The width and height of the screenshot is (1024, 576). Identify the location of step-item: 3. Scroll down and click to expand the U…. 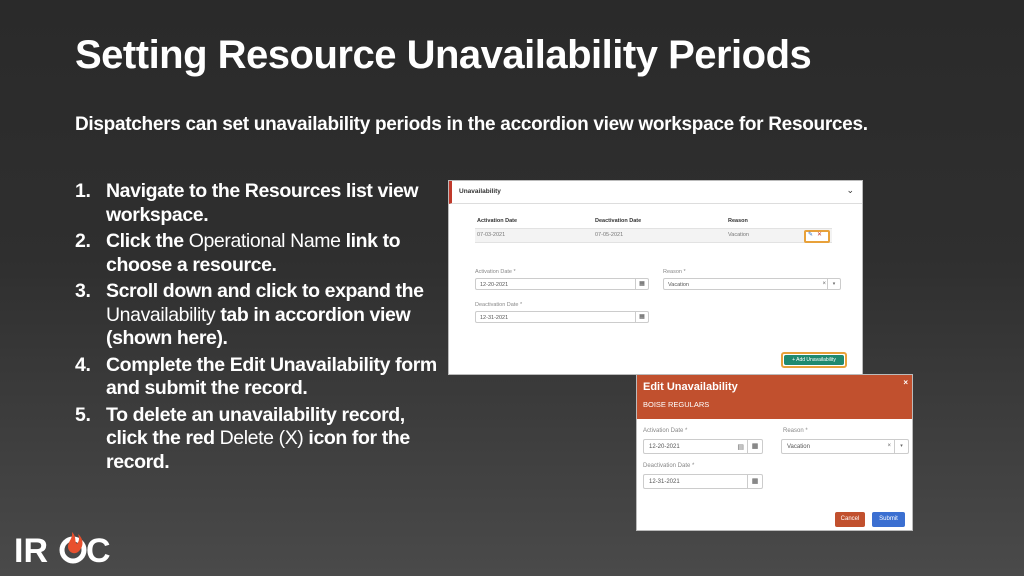
(260, 315).